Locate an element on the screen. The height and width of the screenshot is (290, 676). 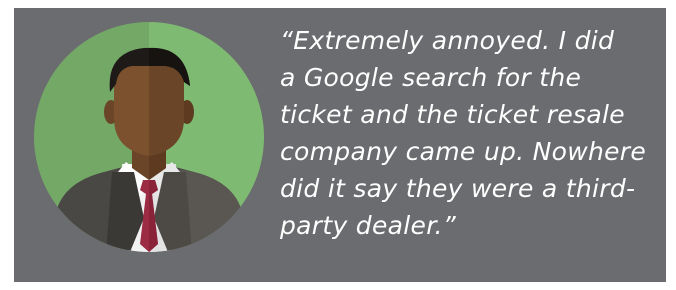
quote-line: company came up. Nowhere is located at coordinates (463, 151).